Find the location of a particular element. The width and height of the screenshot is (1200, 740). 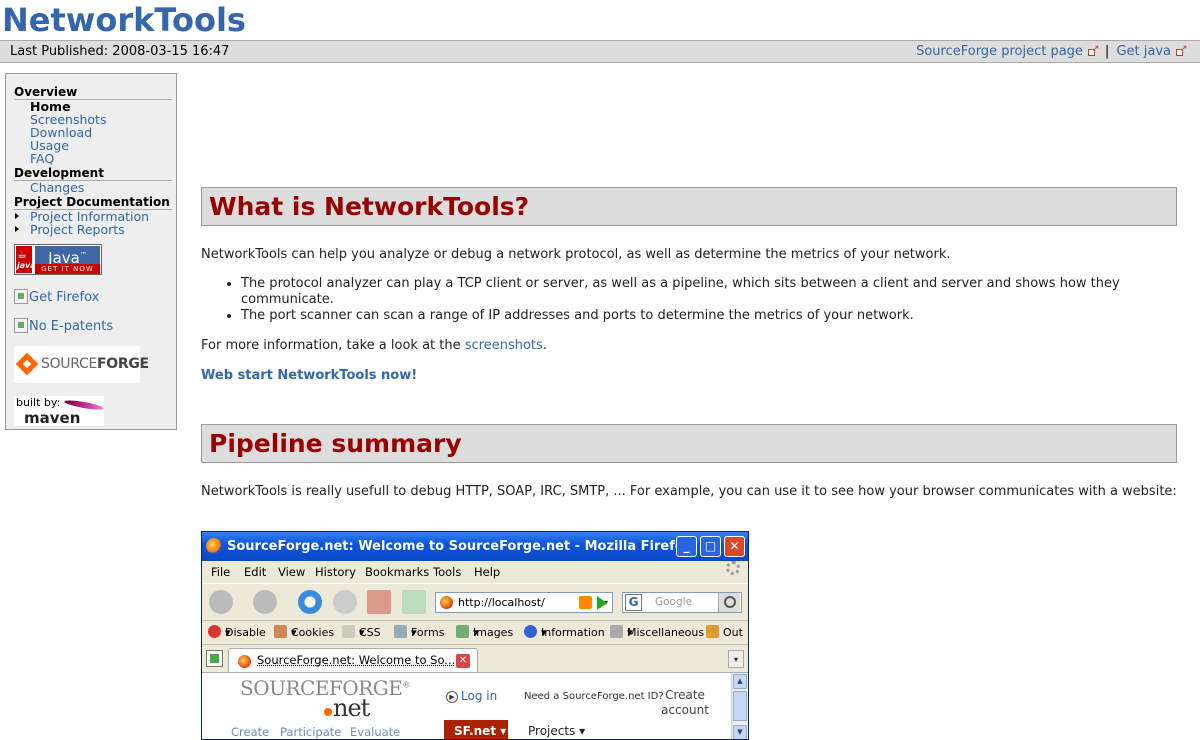

sourceforge-logo: SOURCEFORGE is located at coordinates (81, 364).